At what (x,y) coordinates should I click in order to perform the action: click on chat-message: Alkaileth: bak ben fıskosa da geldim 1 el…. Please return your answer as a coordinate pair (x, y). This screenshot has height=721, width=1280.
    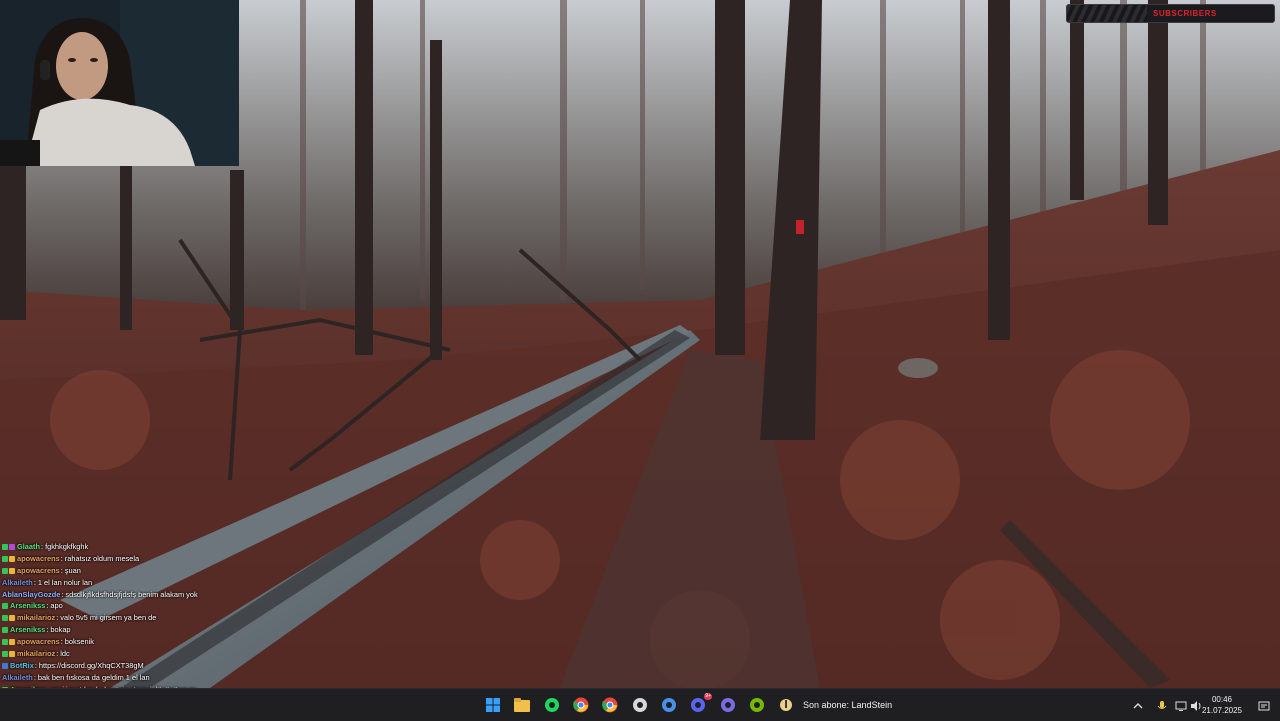
    Looking at the image, I should click on (167, 678).